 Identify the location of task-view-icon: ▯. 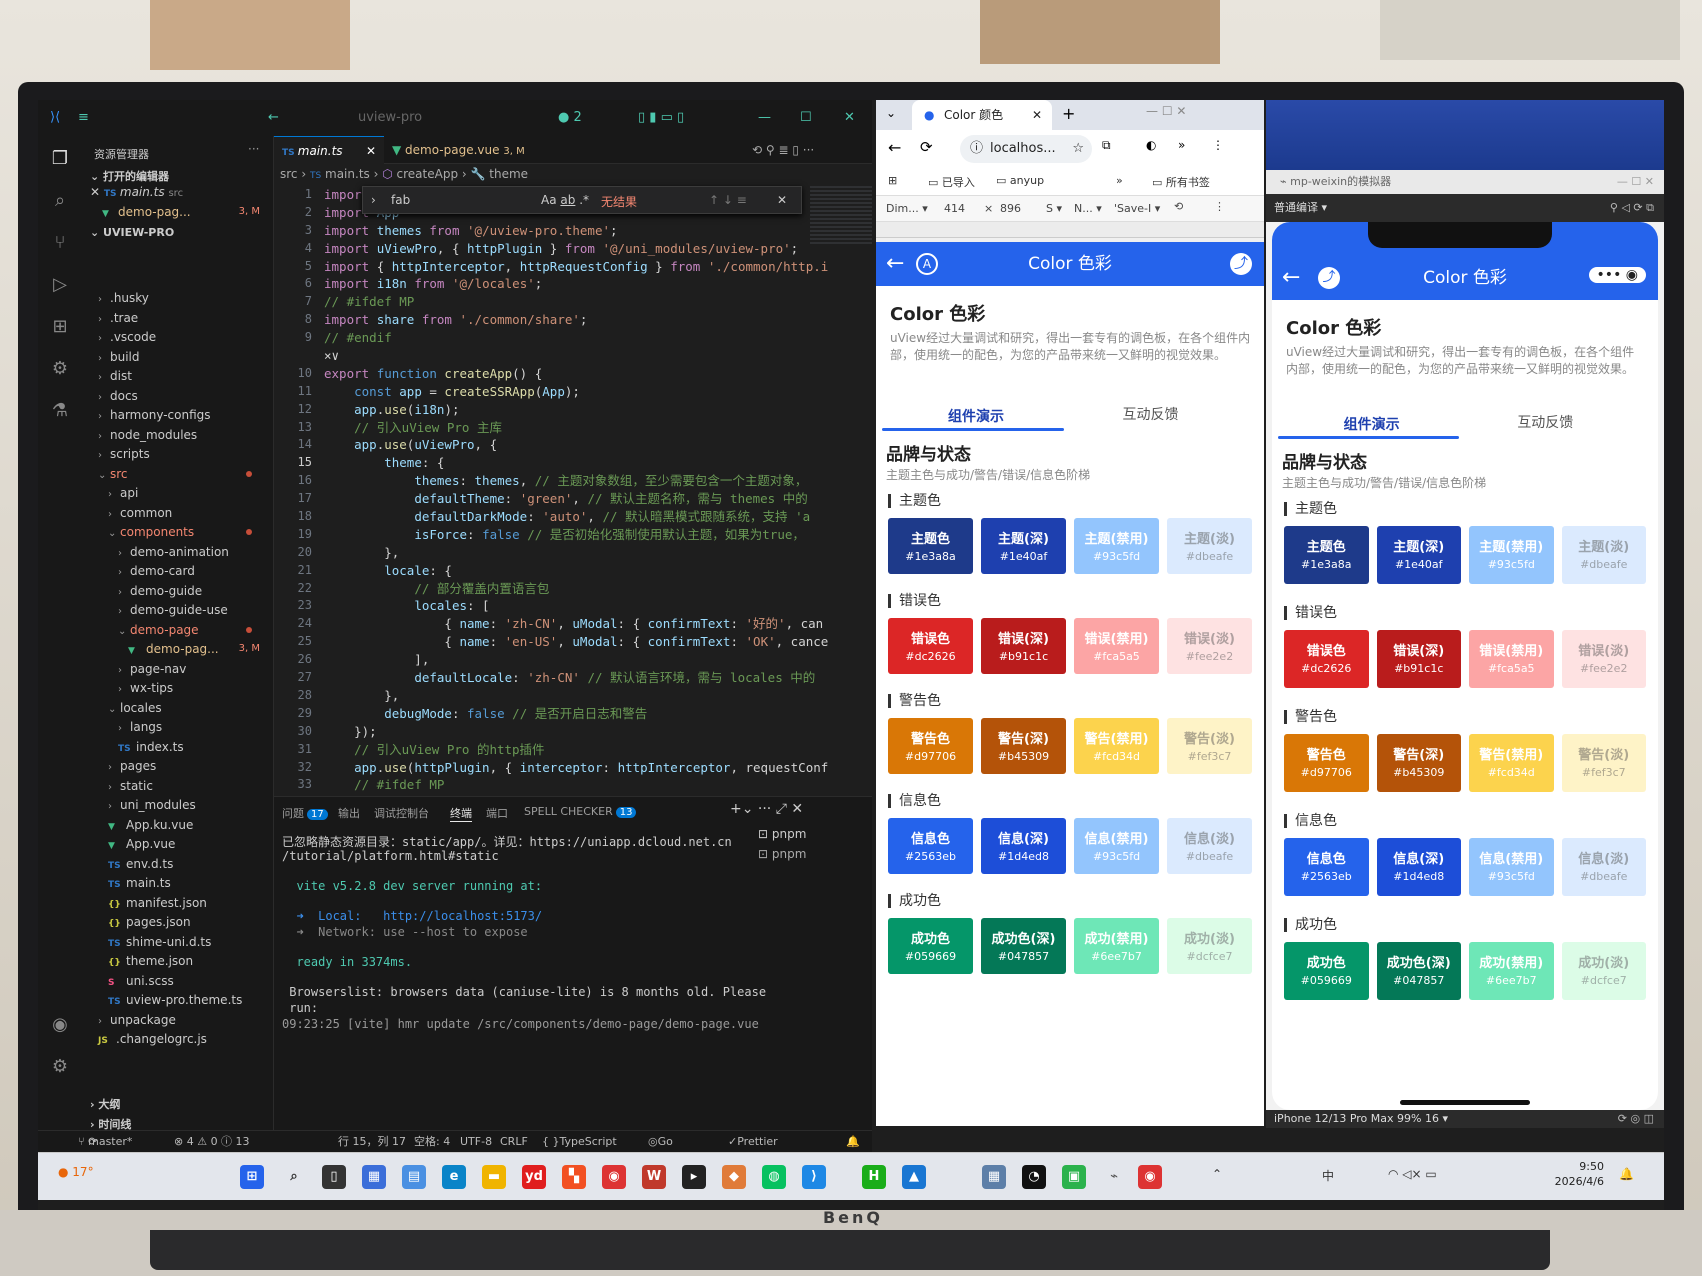
(334, 1177).